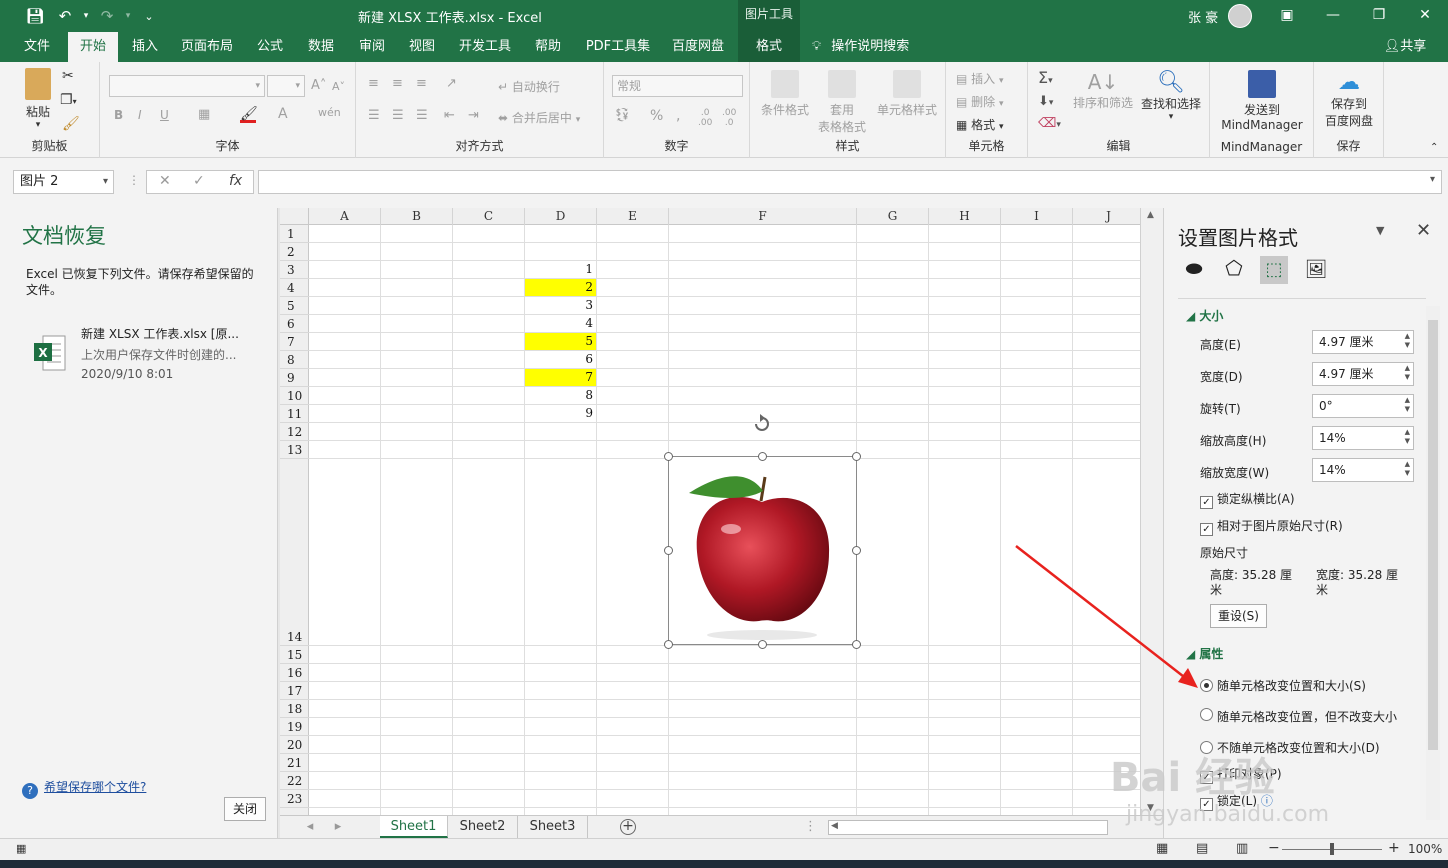 The width and height of the screenshot is (1448, 868). What do you see at coordinates (449, 115) in the screenshot?
I see `decrease-indent-icon: ⇤` at bounding box center [449, 115].